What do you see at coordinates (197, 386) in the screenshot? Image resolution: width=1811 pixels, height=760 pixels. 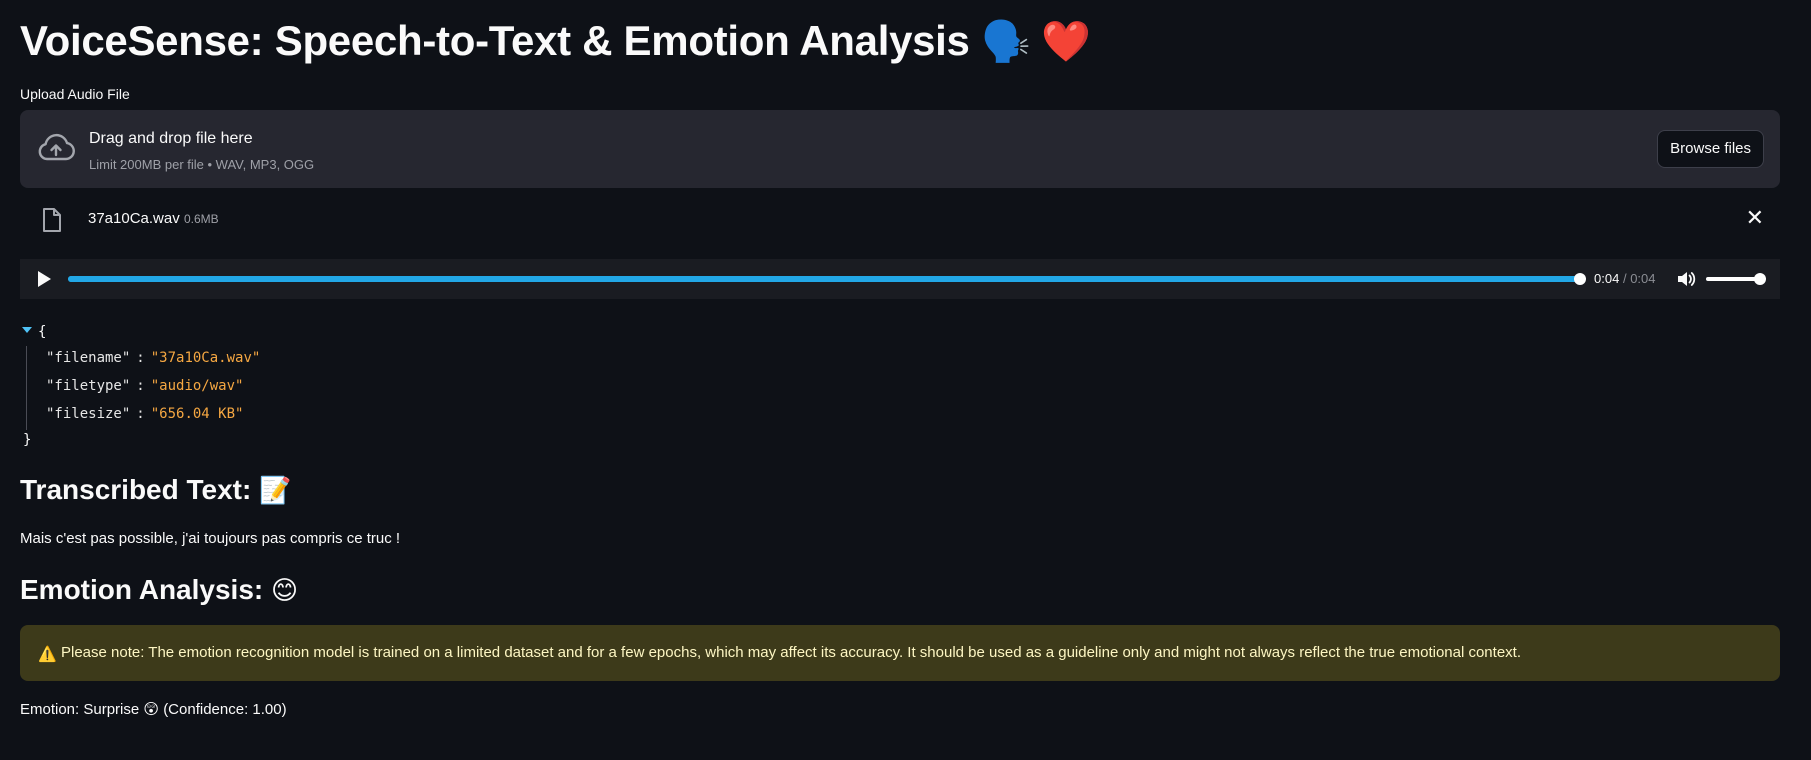 I see `json-value: "audio/wav"` at bounding box center [197, 386].